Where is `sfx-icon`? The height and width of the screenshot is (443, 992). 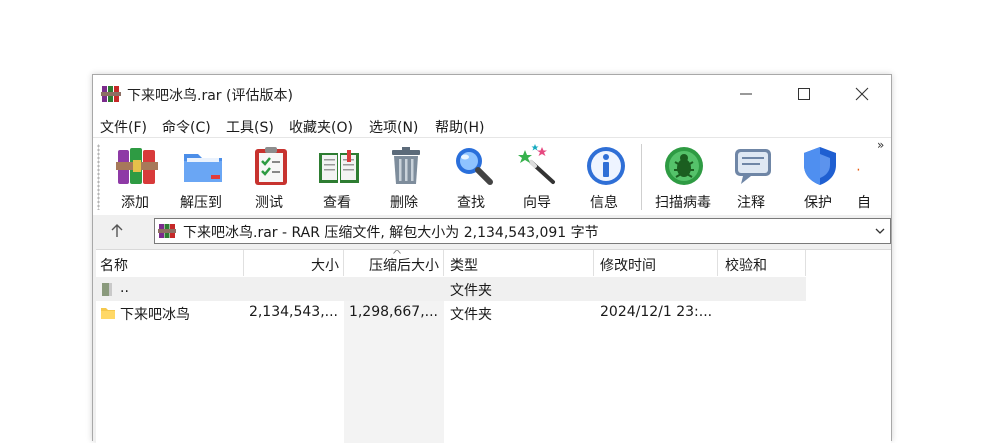
sfx-icon is located at coordinates (858, 169).